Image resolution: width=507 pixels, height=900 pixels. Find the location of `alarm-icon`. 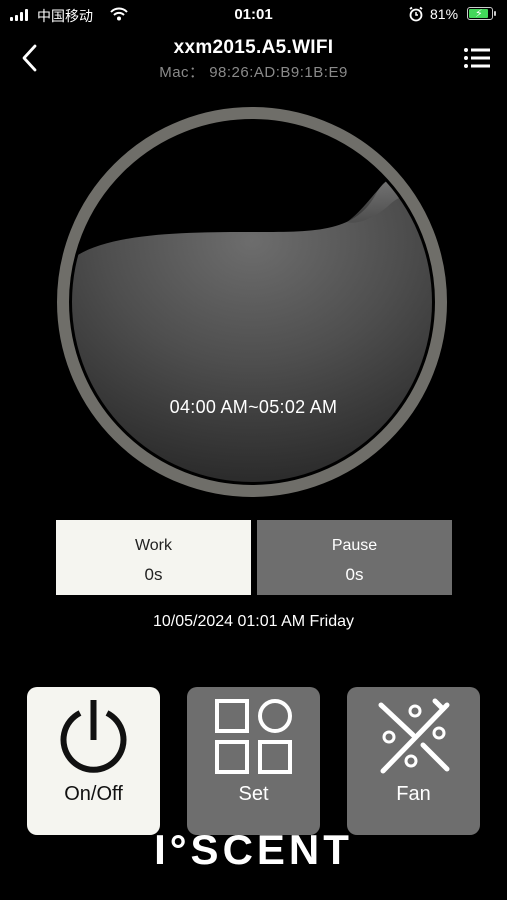

alarm-icon is located at coordinates (416, 14).